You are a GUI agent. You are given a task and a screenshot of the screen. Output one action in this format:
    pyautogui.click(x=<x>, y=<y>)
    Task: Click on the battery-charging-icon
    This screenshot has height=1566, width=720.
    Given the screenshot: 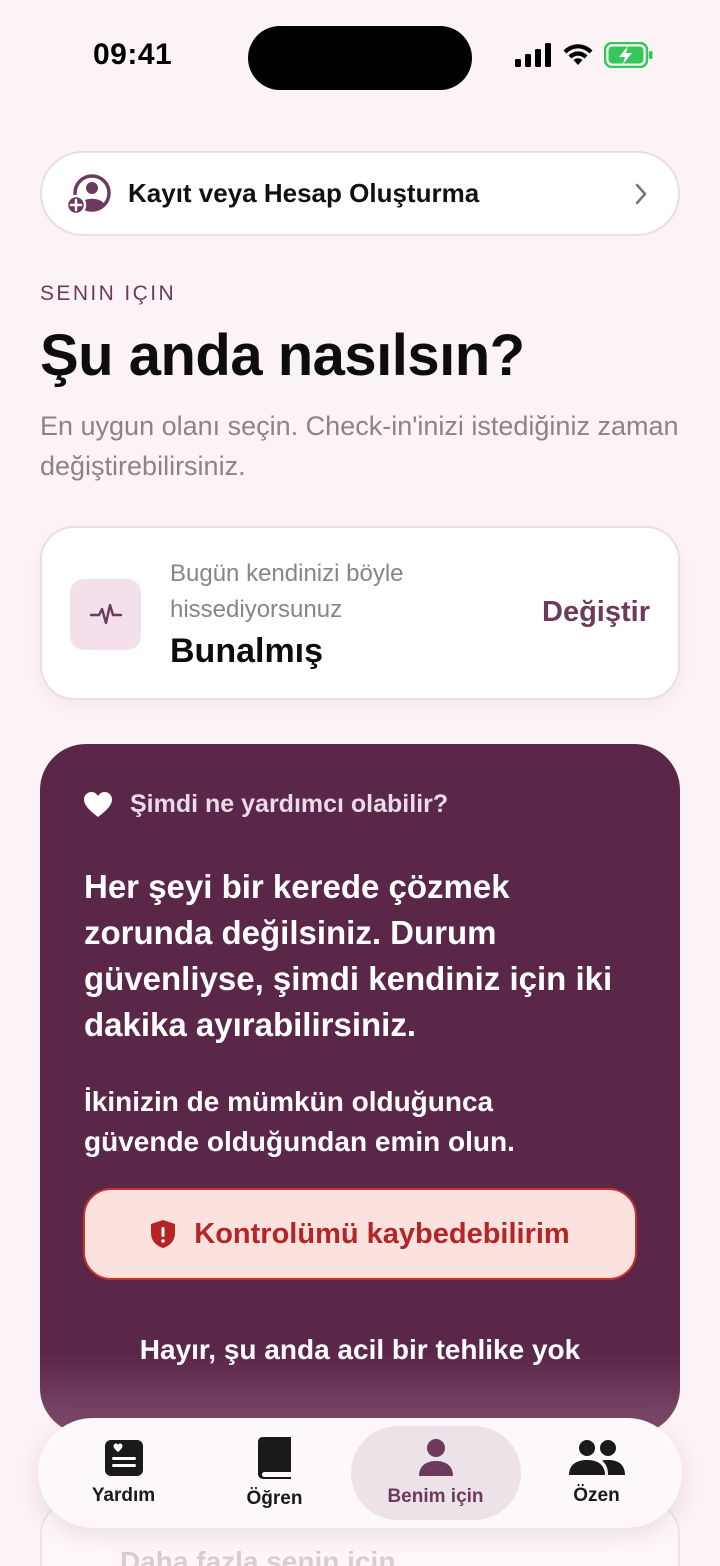 What is the action you would take?
    pyautogui.click(x=628, y=55)
    